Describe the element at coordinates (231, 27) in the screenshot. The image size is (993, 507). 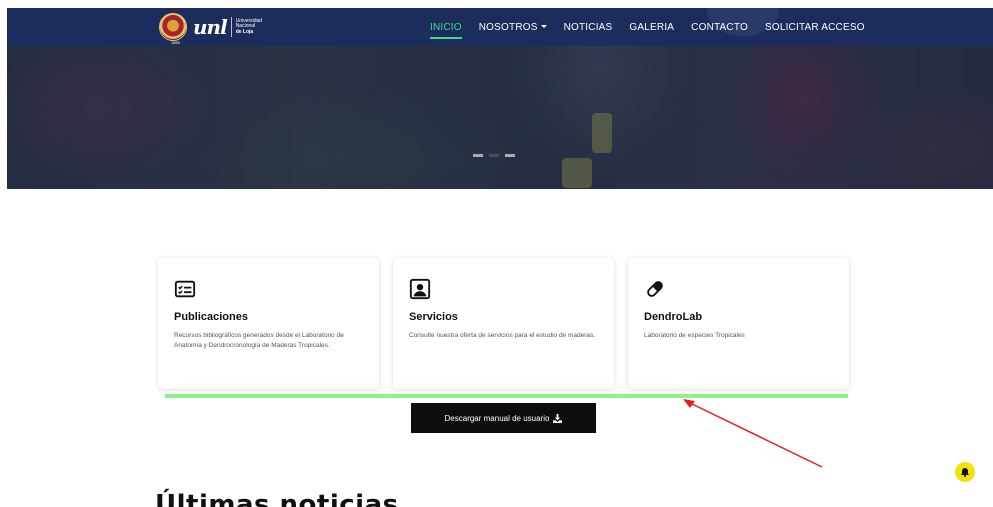
I see `logo-divider` at that location.